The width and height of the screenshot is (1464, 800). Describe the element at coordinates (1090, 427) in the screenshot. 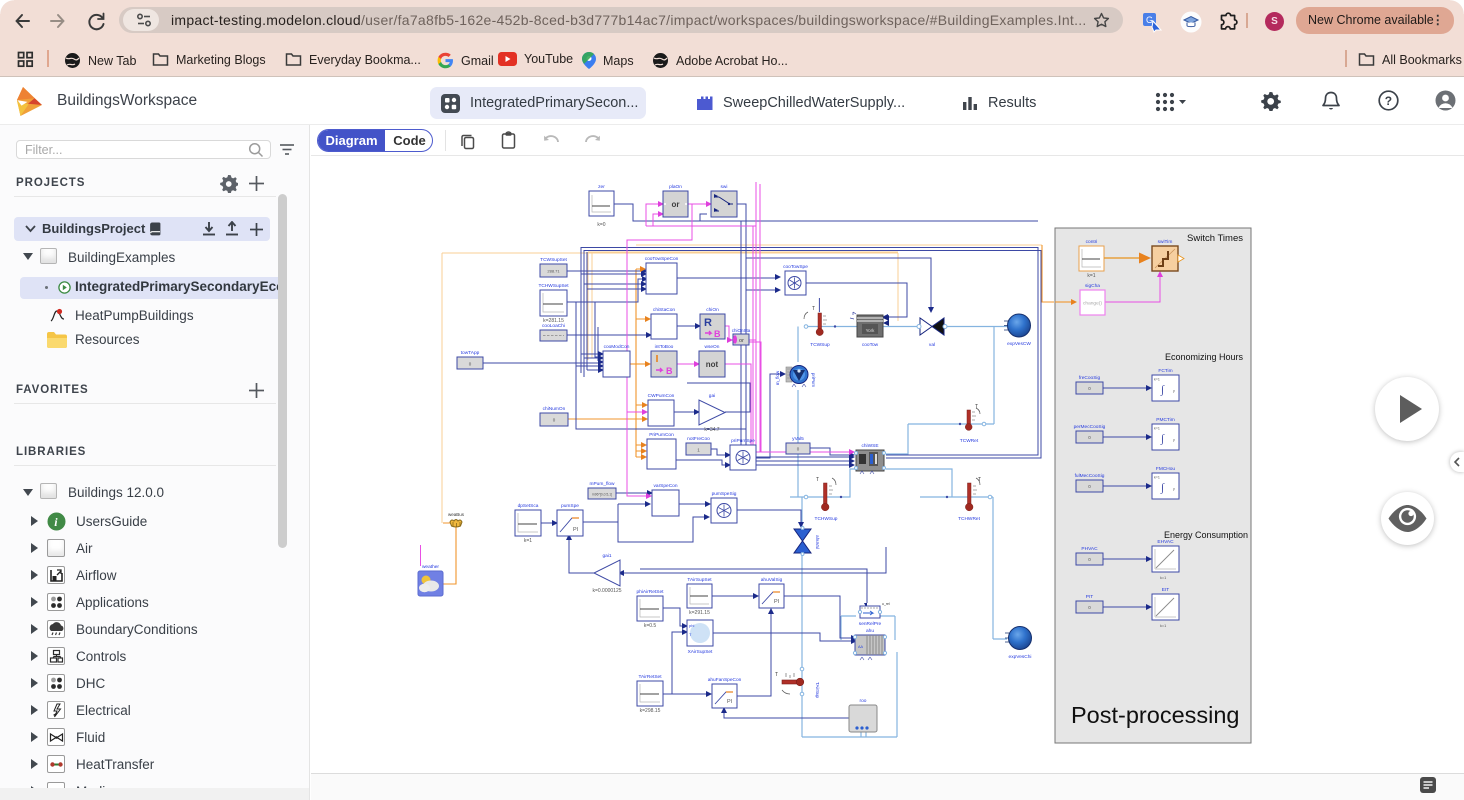

I see `svg-text: perMecCooSig` at that location.